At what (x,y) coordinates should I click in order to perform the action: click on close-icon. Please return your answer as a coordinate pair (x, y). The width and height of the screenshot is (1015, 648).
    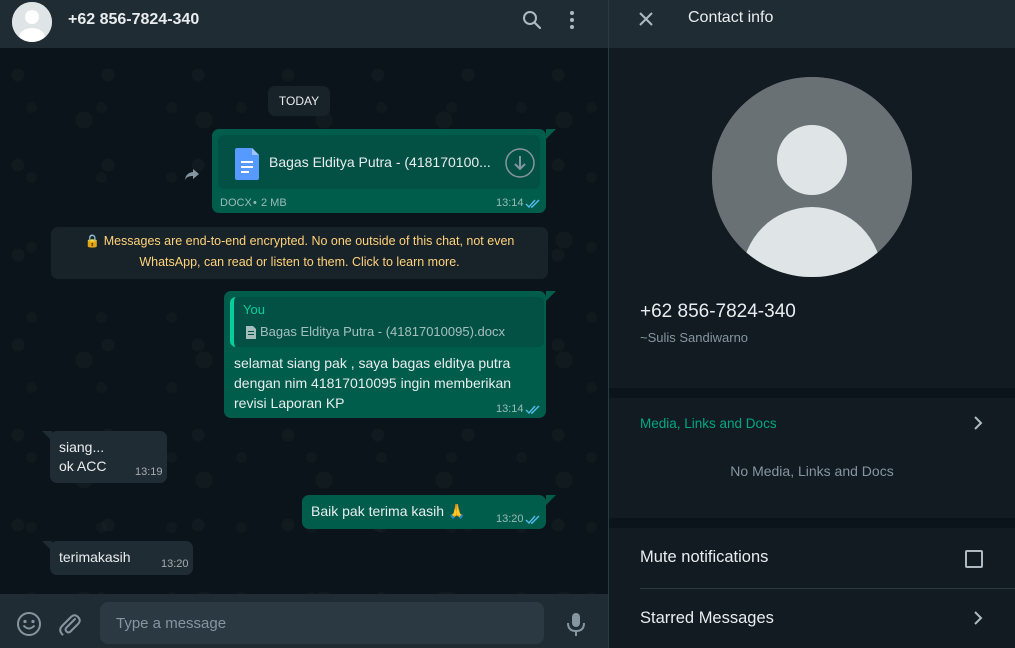
    Looking at the image, I should click on (646, 19).